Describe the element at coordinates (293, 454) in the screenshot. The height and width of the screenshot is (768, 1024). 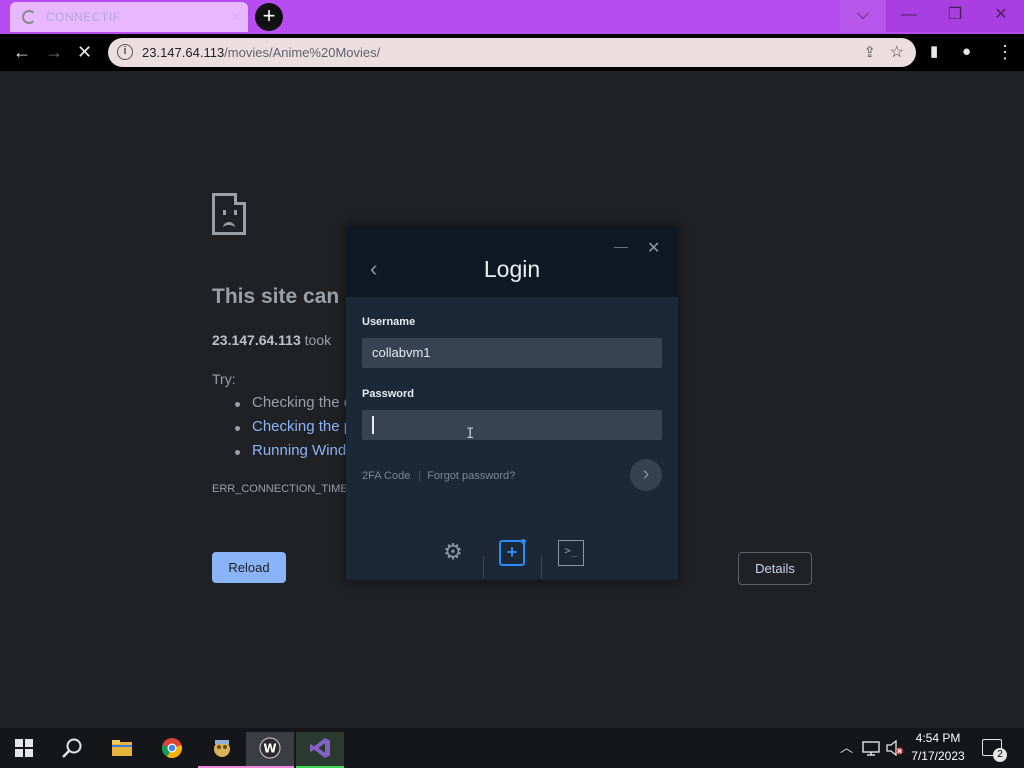
I see `suggestion-link: Running Wind` at that location.